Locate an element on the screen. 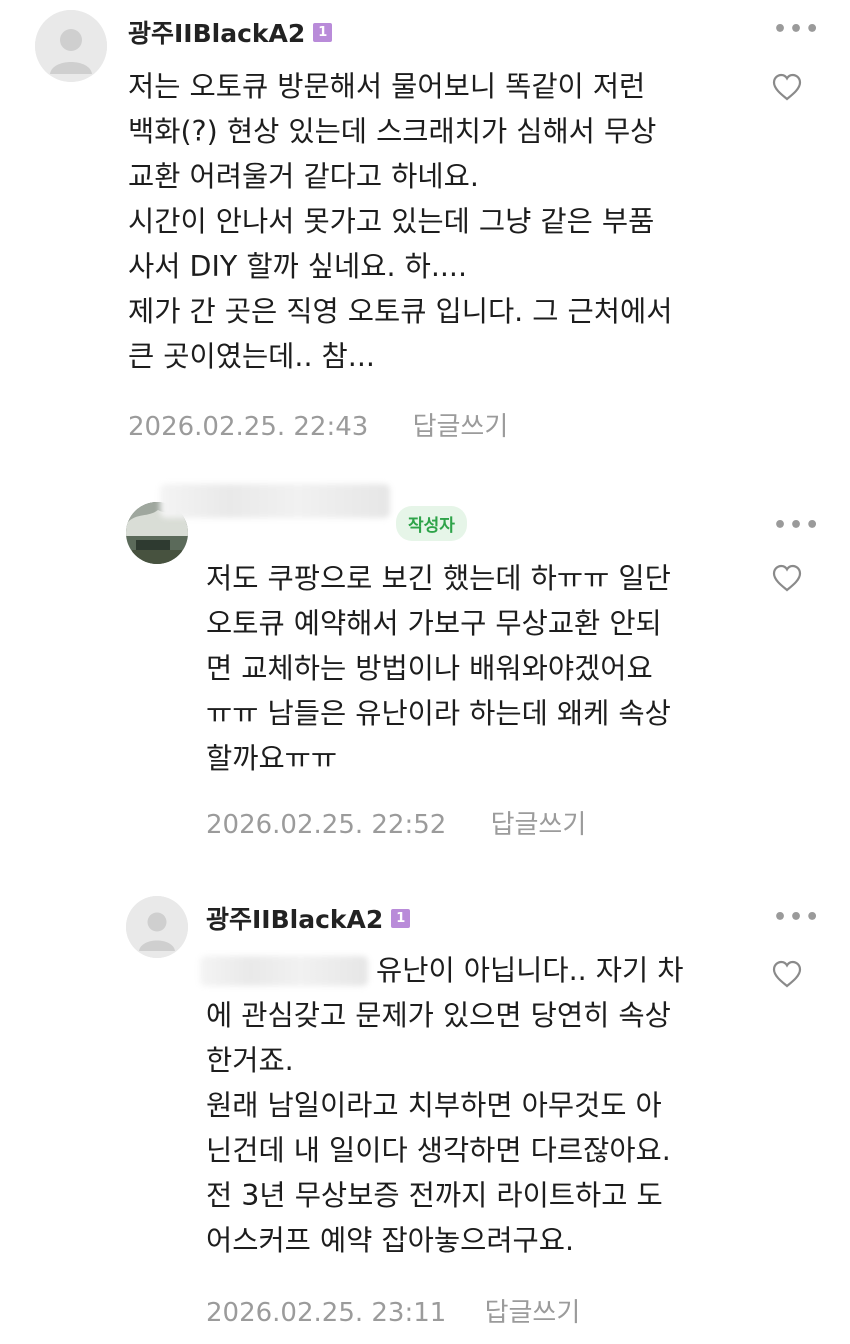 The image size is (850, 1344). comment-line: 백화(?) 현상 있는데 스크래치가 심해서 무상 is located at coordinates (392, 131).